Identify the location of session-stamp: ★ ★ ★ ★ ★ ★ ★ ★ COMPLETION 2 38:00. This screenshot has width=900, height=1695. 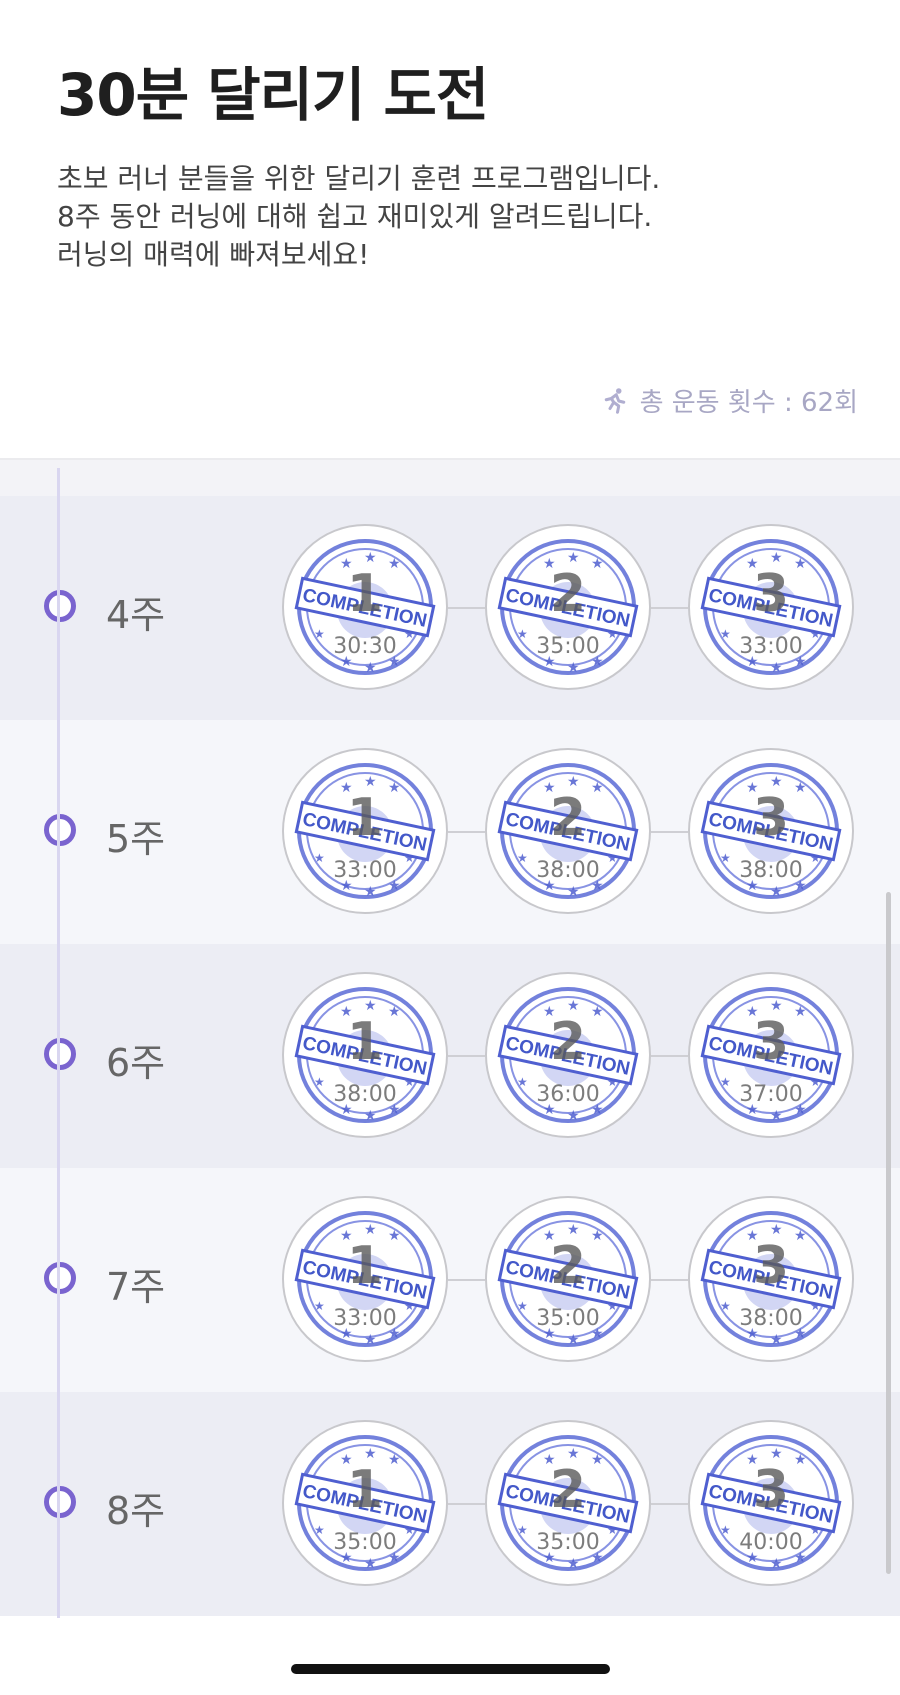
(568, 831).